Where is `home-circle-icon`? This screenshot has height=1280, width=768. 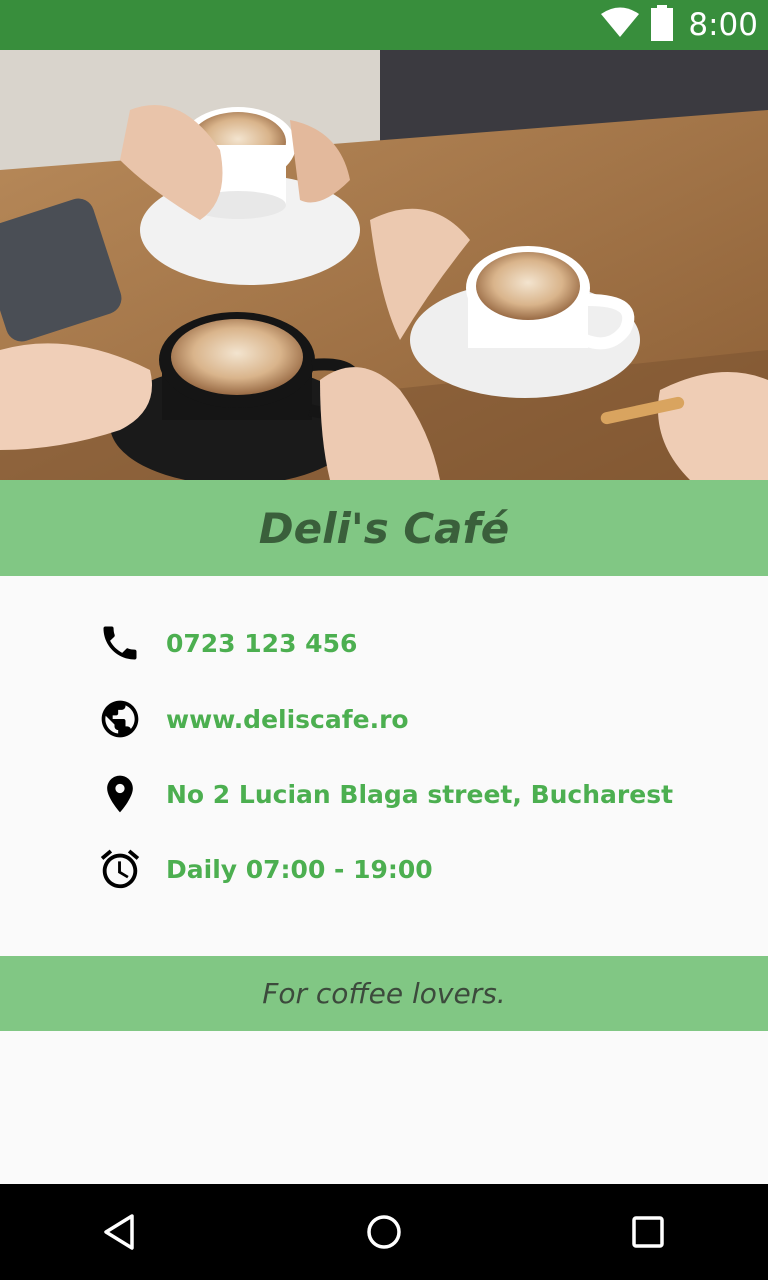
home-circle-icon is located at coordinates (384, 1232).